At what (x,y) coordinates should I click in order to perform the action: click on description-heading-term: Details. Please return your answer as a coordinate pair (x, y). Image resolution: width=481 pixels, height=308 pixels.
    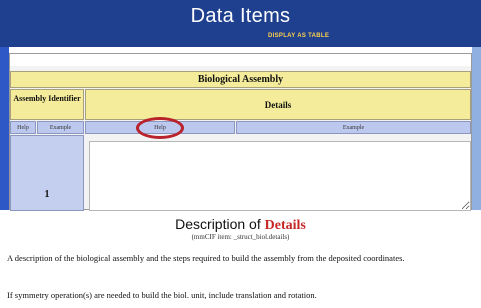
    Looking at the image, I should click on (285, 225).